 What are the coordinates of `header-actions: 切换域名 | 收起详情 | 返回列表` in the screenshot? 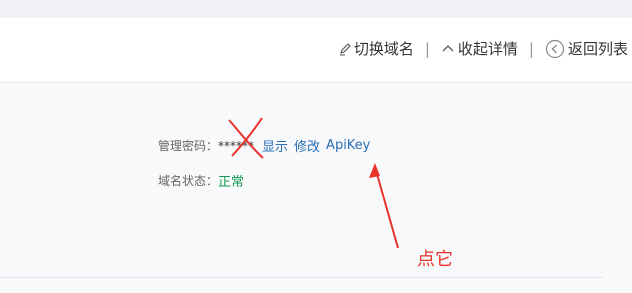 It's located at (483, 48).